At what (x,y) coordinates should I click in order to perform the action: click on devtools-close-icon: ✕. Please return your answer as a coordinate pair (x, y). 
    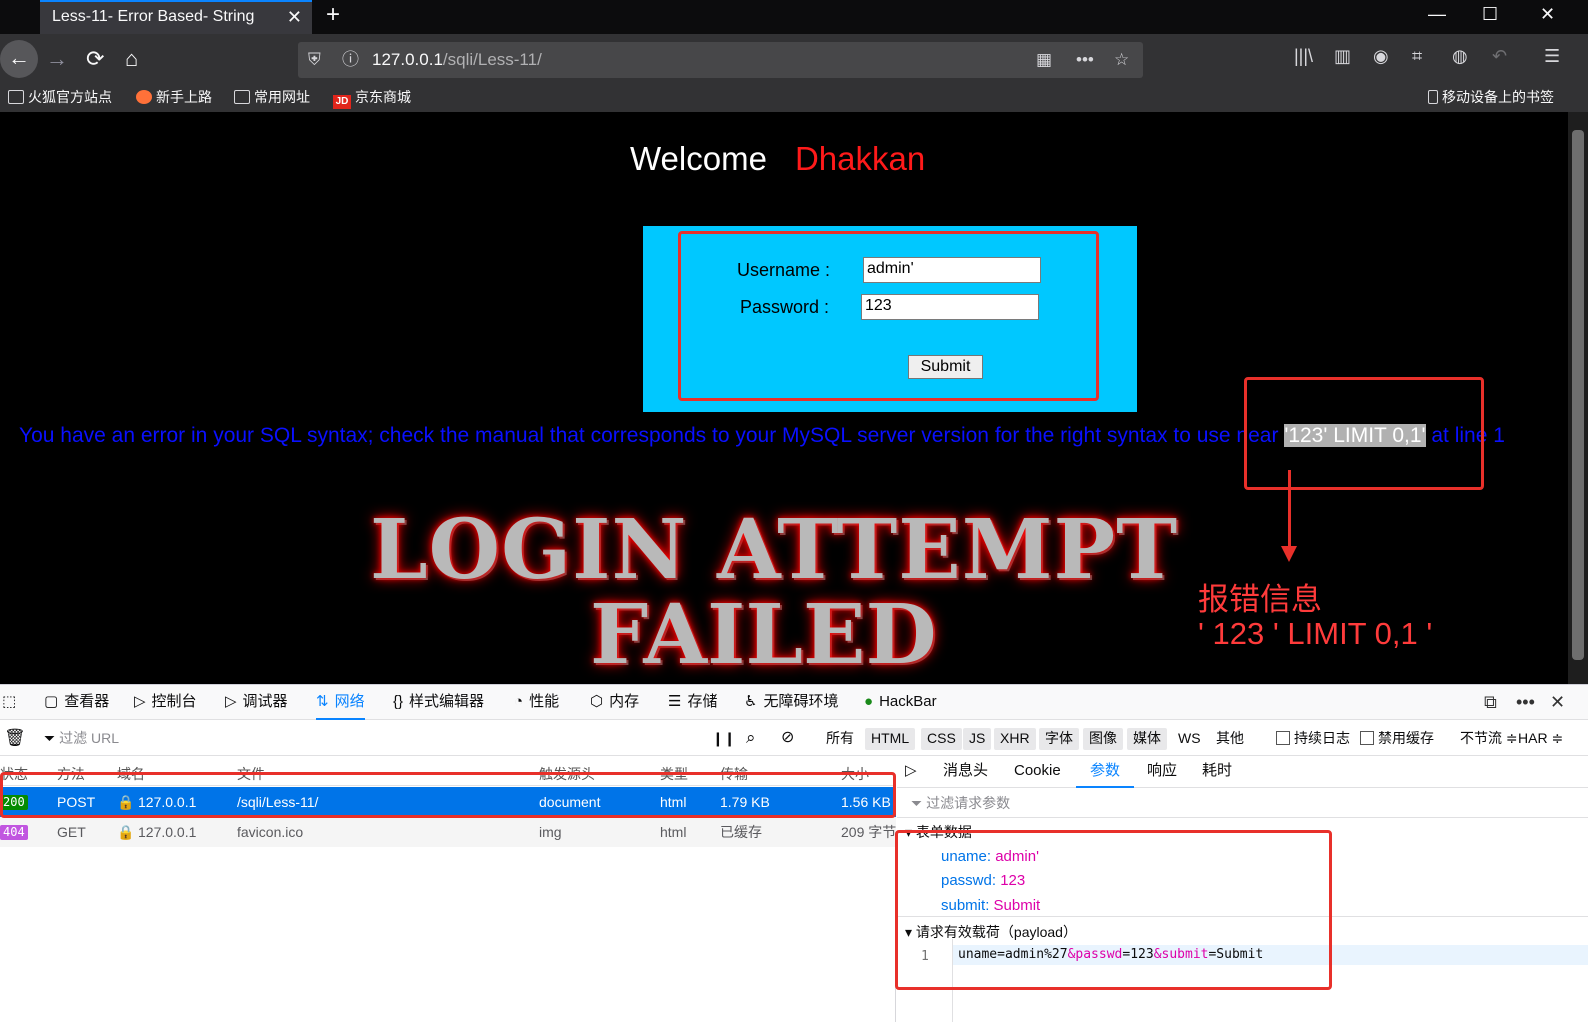
    Looking at the image, I should click on (1557, 702).